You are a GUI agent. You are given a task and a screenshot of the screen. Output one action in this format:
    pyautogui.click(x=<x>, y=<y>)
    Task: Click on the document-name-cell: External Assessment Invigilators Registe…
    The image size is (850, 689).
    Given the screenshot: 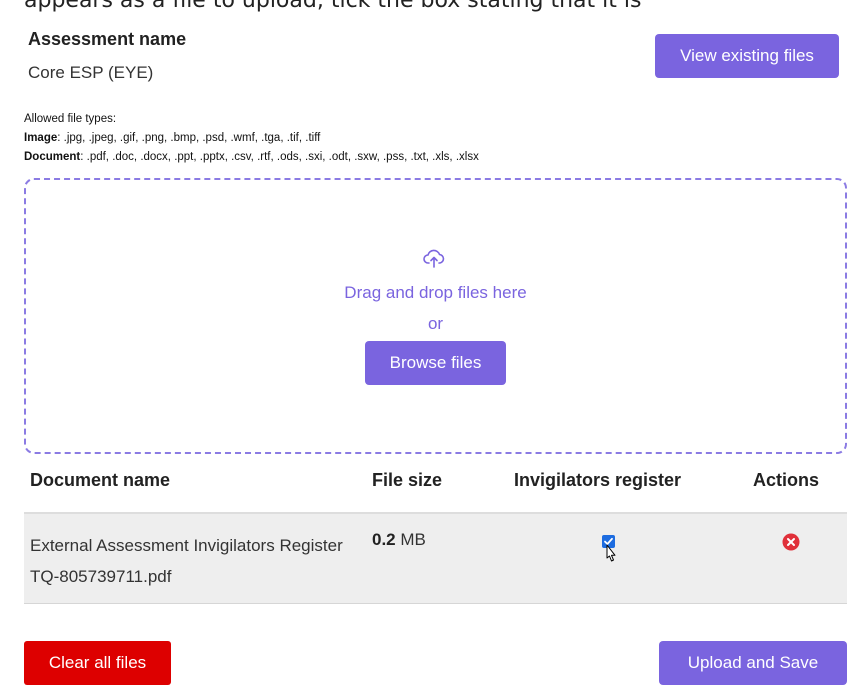 What is the action you would take?
    pyautogui.click(x=186, y=561)
    